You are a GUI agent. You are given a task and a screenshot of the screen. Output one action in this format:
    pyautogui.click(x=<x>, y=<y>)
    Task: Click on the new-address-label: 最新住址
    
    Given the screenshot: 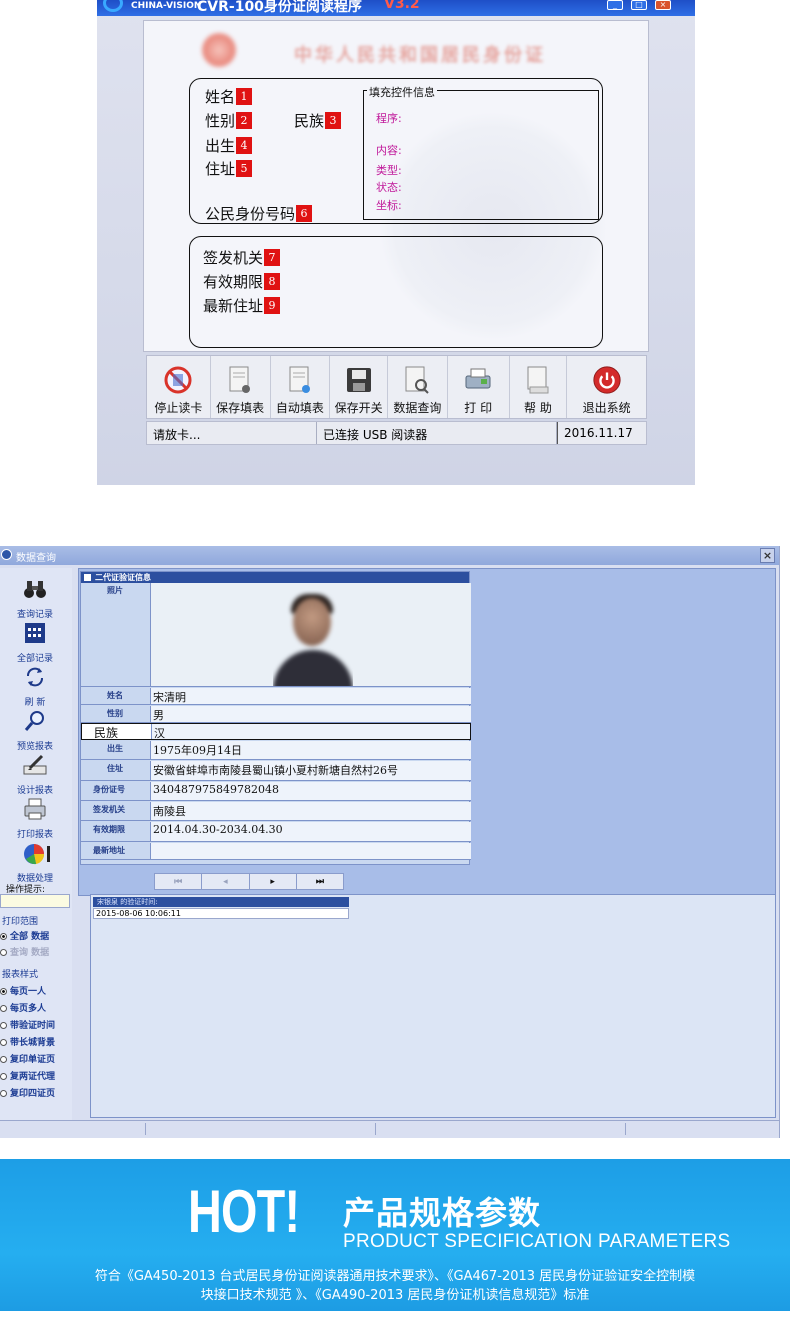 What is the action you would take?
    pyautogui.click(x=233, y=306)
    